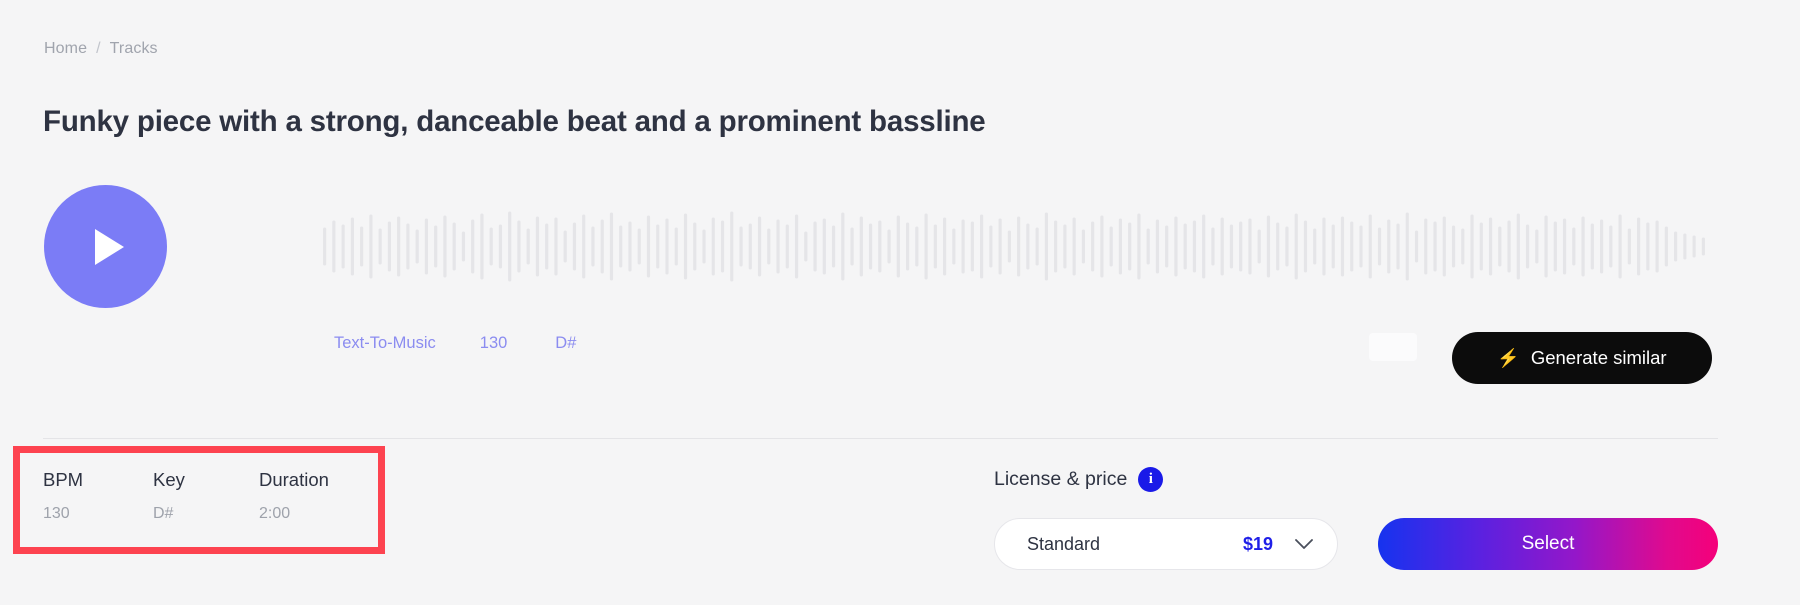 This screenshot has height=605, width=1800. What do you see at coordinates (65, 49) in the screenshot?
I see `breadcrumb-item-home: Home` at bounding box center [65, 49].